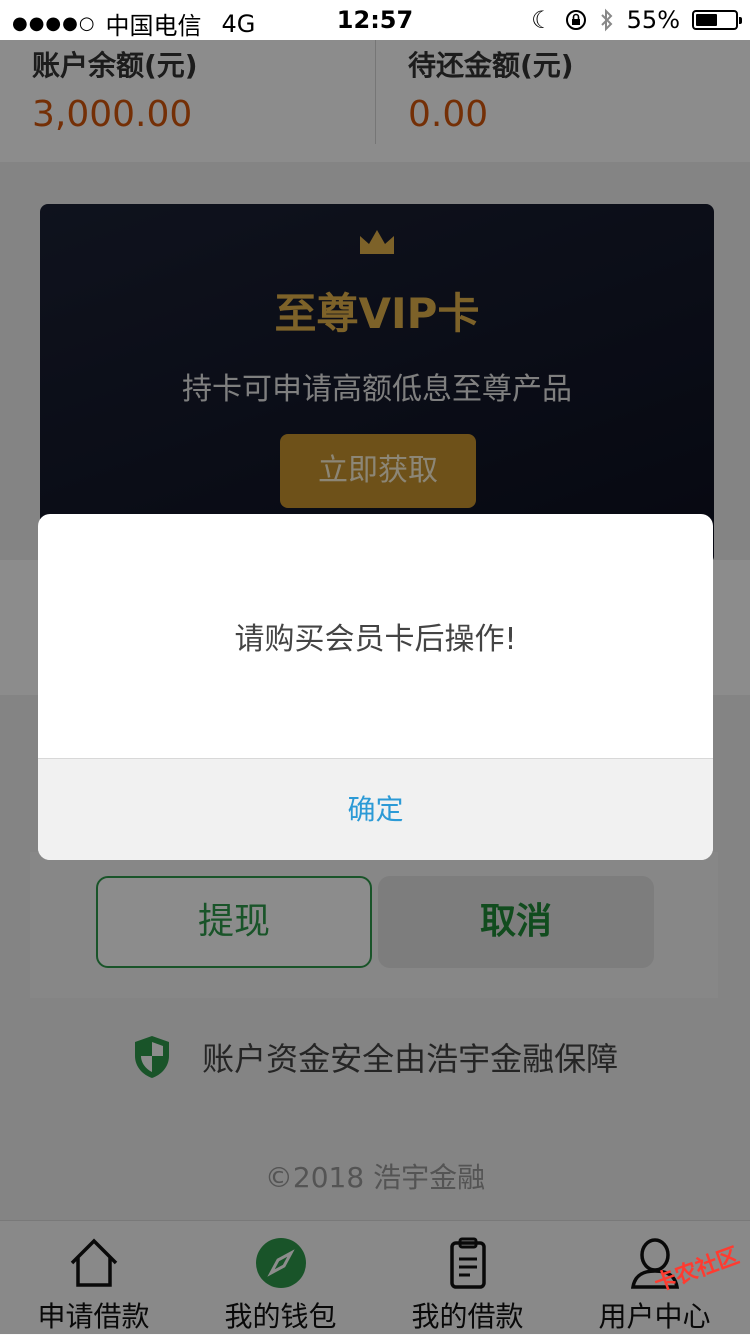 The width and height of the screenshot is (750, 1335). I want to click on status-right: ☾ 55%, so click(636, 20).